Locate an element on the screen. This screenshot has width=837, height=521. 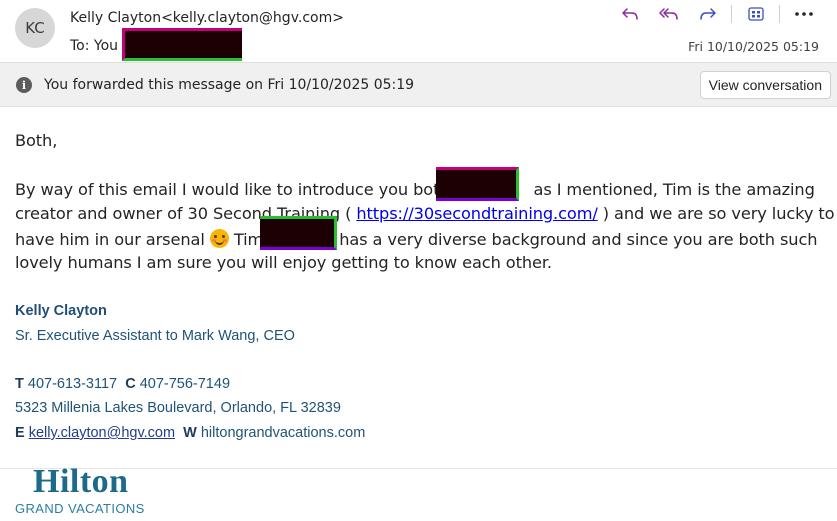
apps-button is located at coordinates (755, 14).